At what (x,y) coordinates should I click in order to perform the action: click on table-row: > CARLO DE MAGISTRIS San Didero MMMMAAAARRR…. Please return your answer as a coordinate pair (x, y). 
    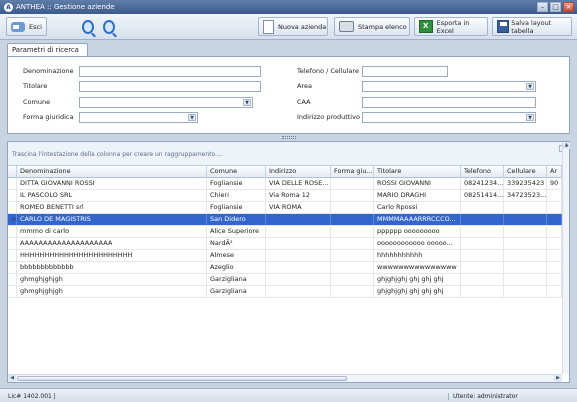
    Looking at the image, I should click on (285, 220).